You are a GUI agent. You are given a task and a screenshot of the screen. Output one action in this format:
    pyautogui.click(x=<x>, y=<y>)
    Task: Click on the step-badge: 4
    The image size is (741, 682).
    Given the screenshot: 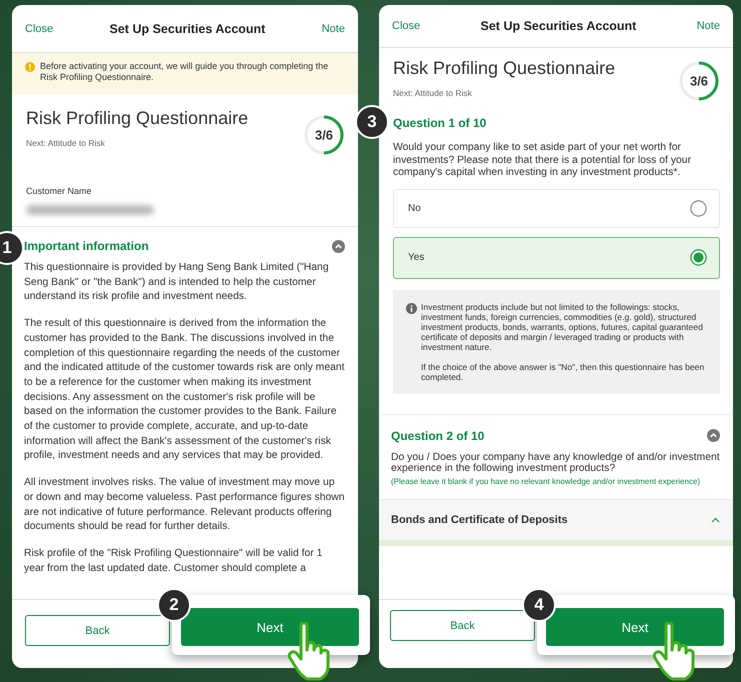 What is the action you would take?
    pyautogui.click(x=539, y=605)
    